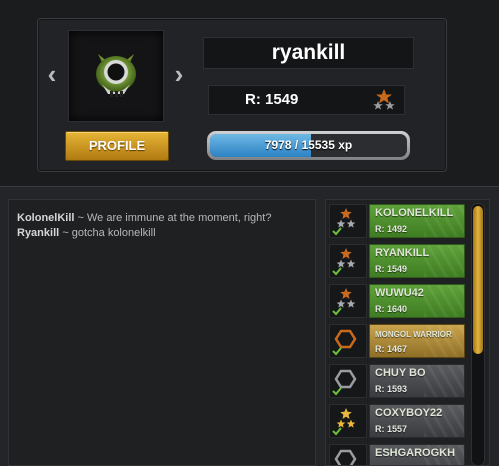 The image size is (499, 466). I want to click on player-rating: R: 1640, so click(391, 309).